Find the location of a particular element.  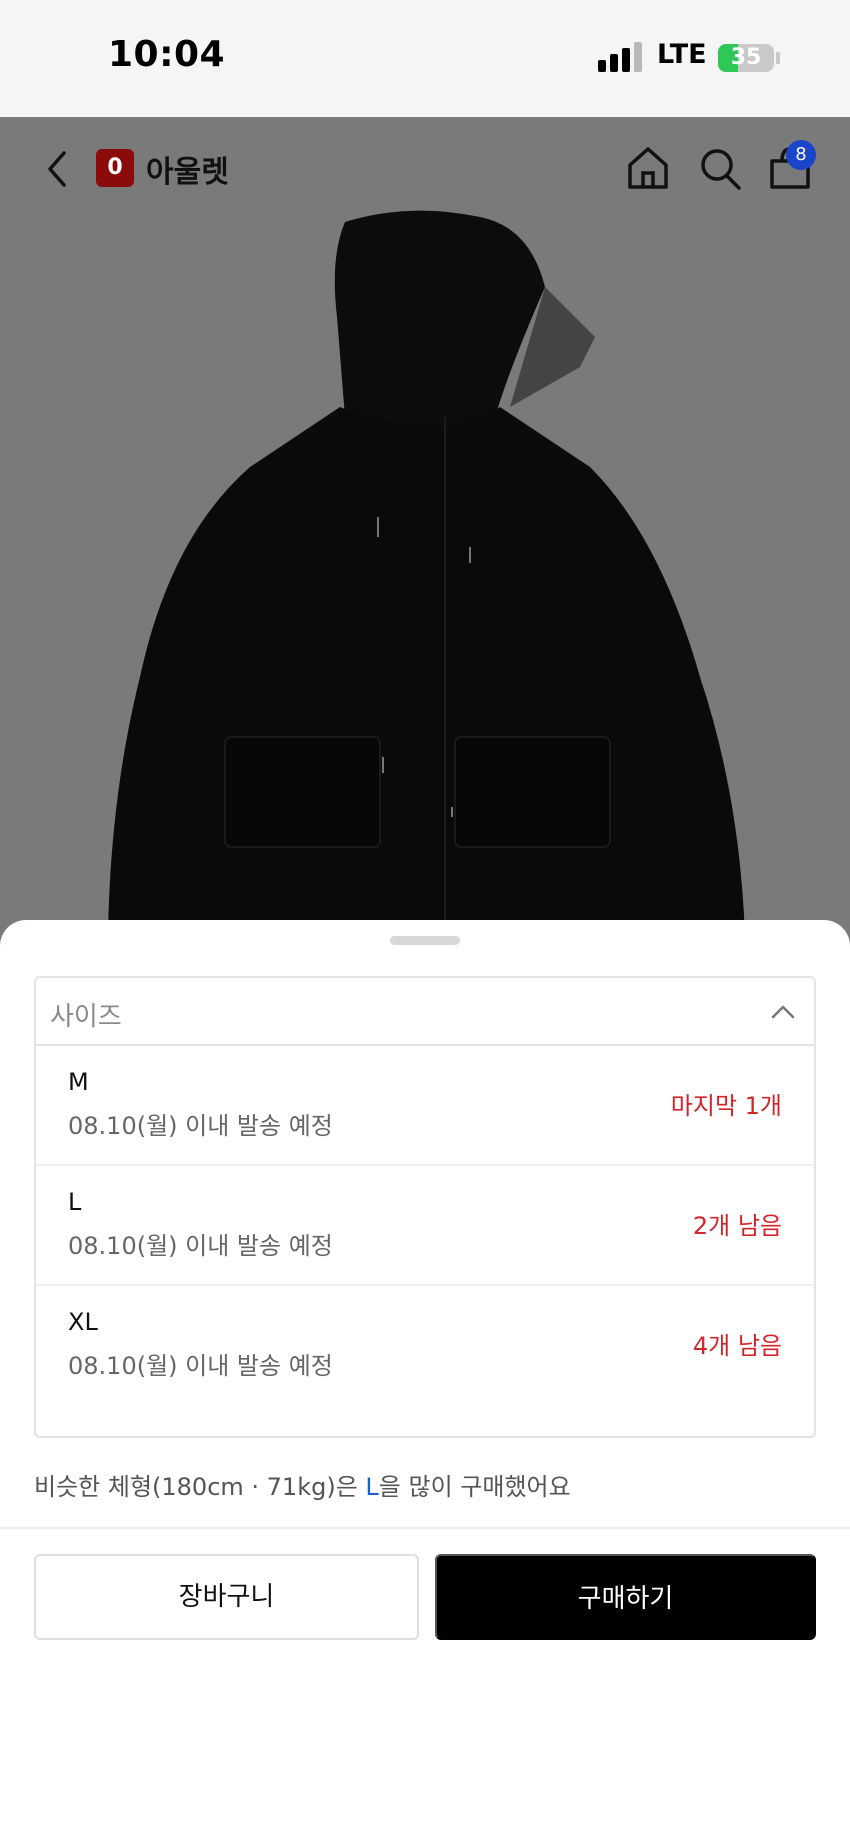

recommended-size: L is located at coordinates (372, 1487).